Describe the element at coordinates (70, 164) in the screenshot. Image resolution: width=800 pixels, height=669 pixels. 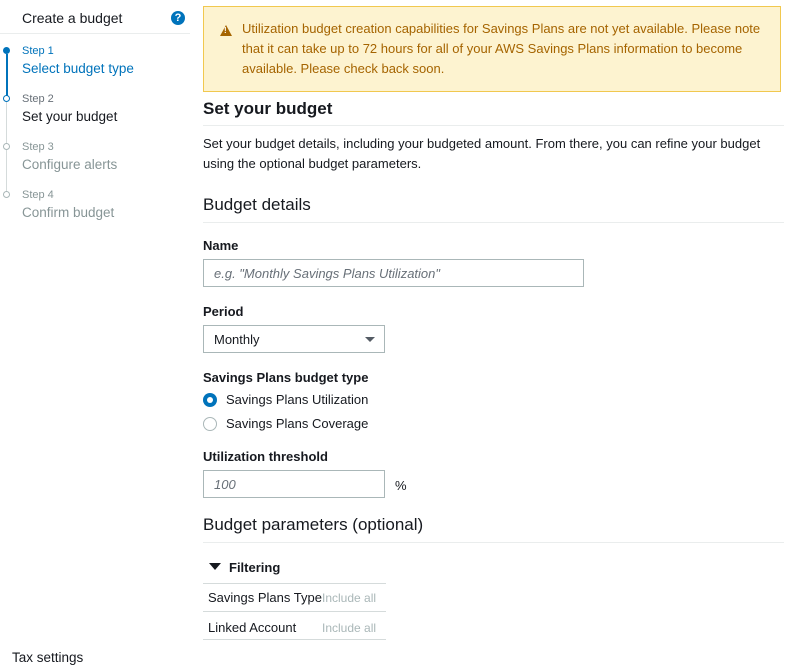
I see `step-name: Configure alerts` at that location.